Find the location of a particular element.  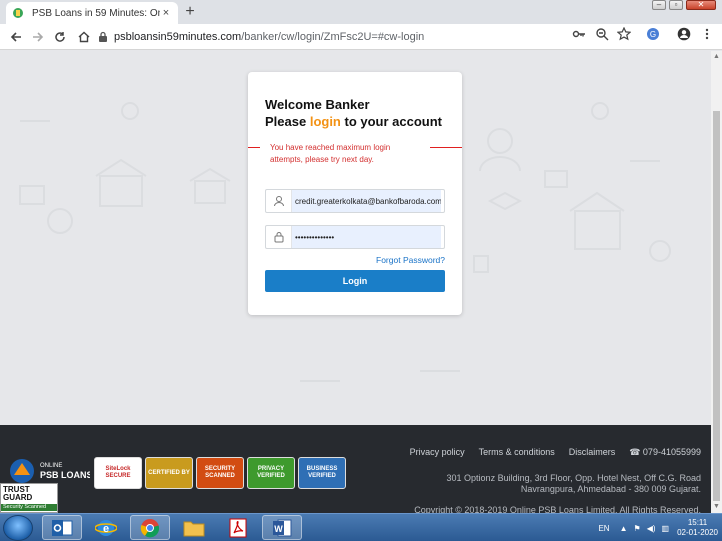

extension-icon: G is located at coordinates (653, 34).